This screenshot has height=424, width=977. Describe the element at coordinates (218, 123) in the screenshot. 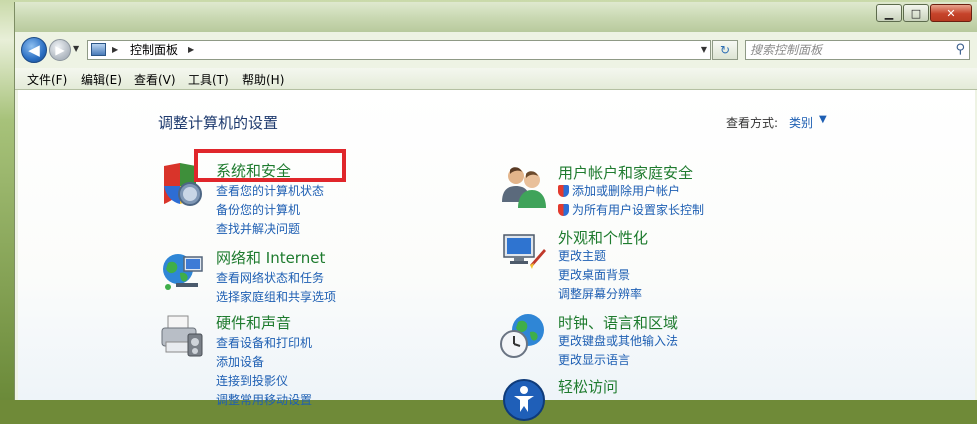

I see `page-title: 调整计算机的设置` at that location.